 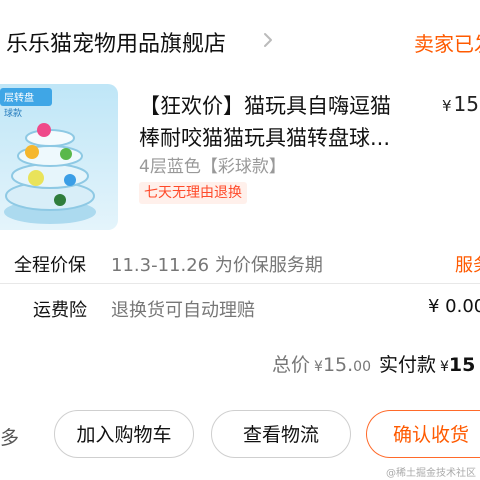 What do you see at coordinates (447, 106) in the screenshot?
I see `currency-symbol: ¥` at bounding box center [447, 106].